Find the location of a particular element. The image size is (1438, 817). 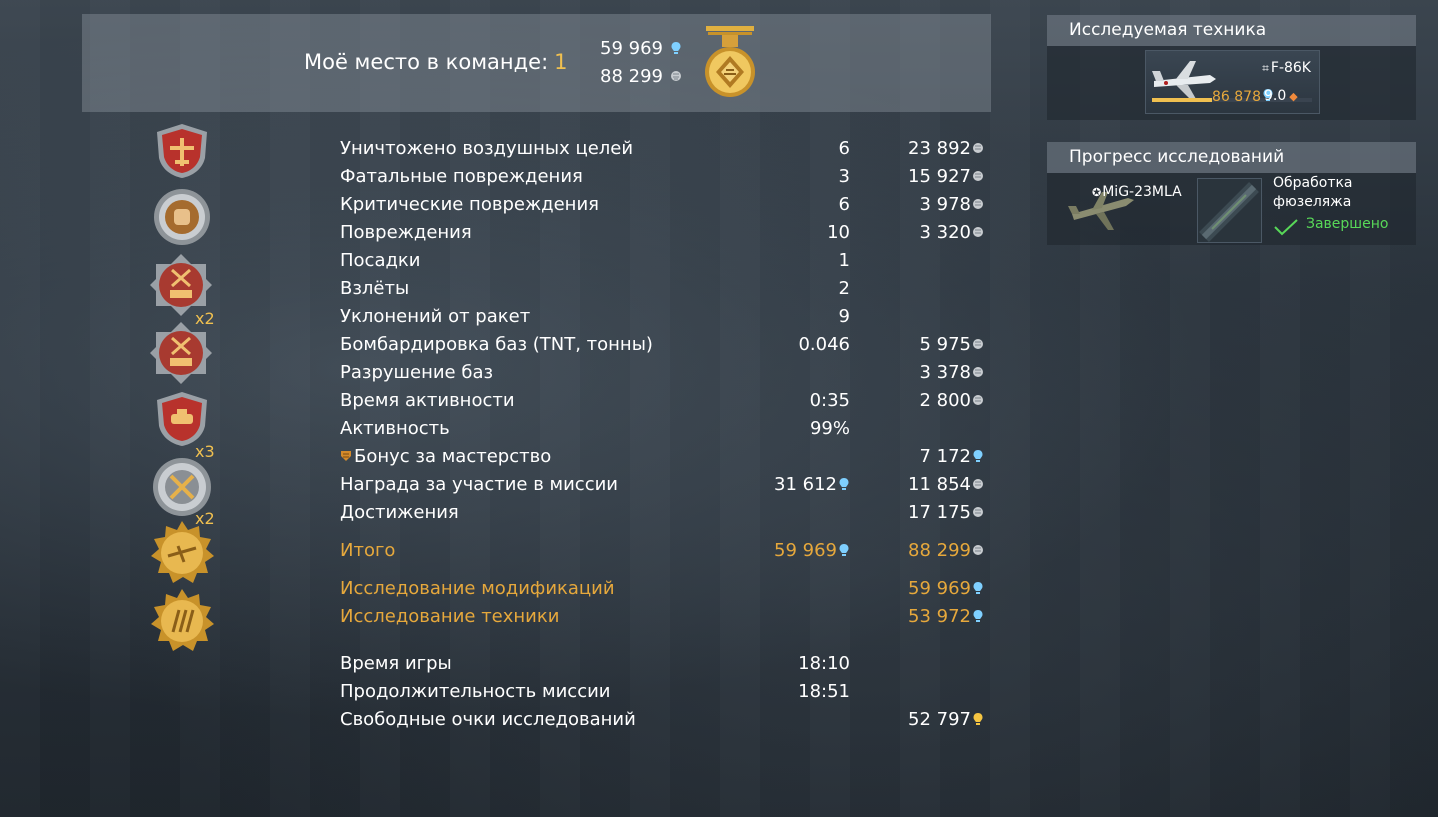

stat-count: 1 is located at coordinates (844, 260).